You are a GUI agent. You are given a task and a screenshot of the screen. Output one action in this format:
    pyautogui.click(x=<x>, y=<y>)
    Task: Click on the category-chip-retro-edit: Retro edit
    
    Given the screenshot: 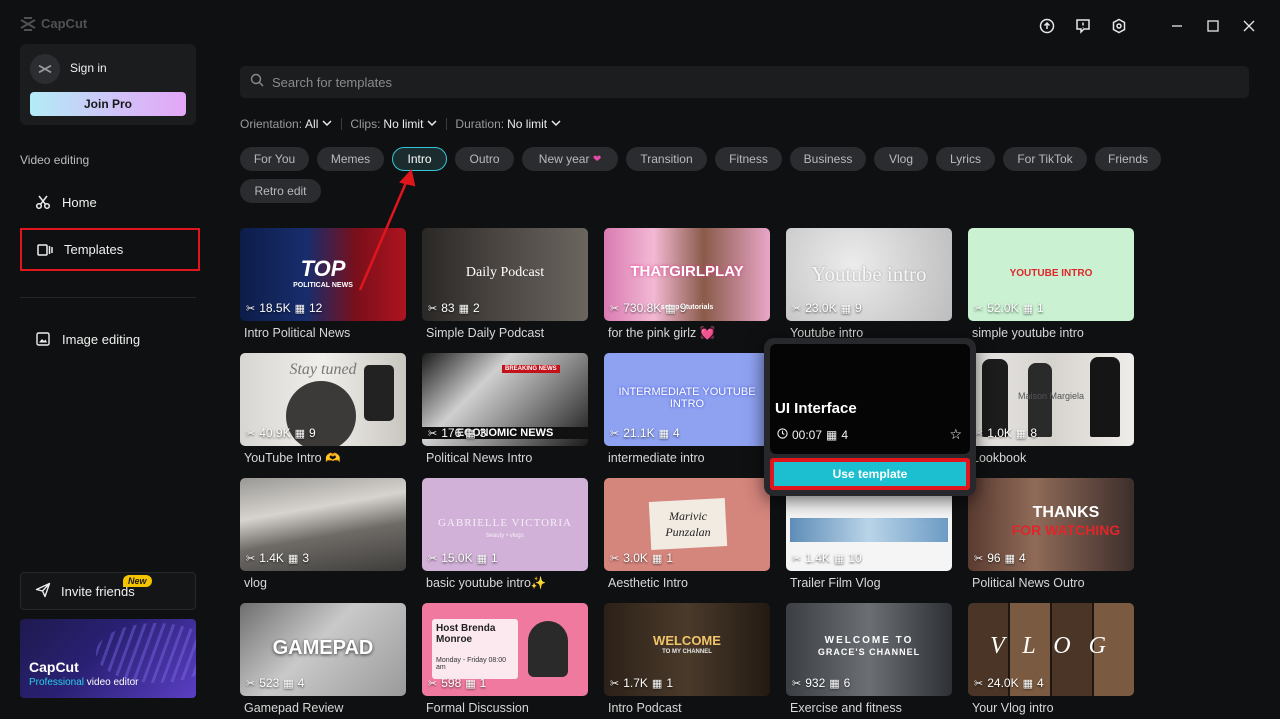 What is the action you would take?
    pyautogui.click(x=280, y=191)
    